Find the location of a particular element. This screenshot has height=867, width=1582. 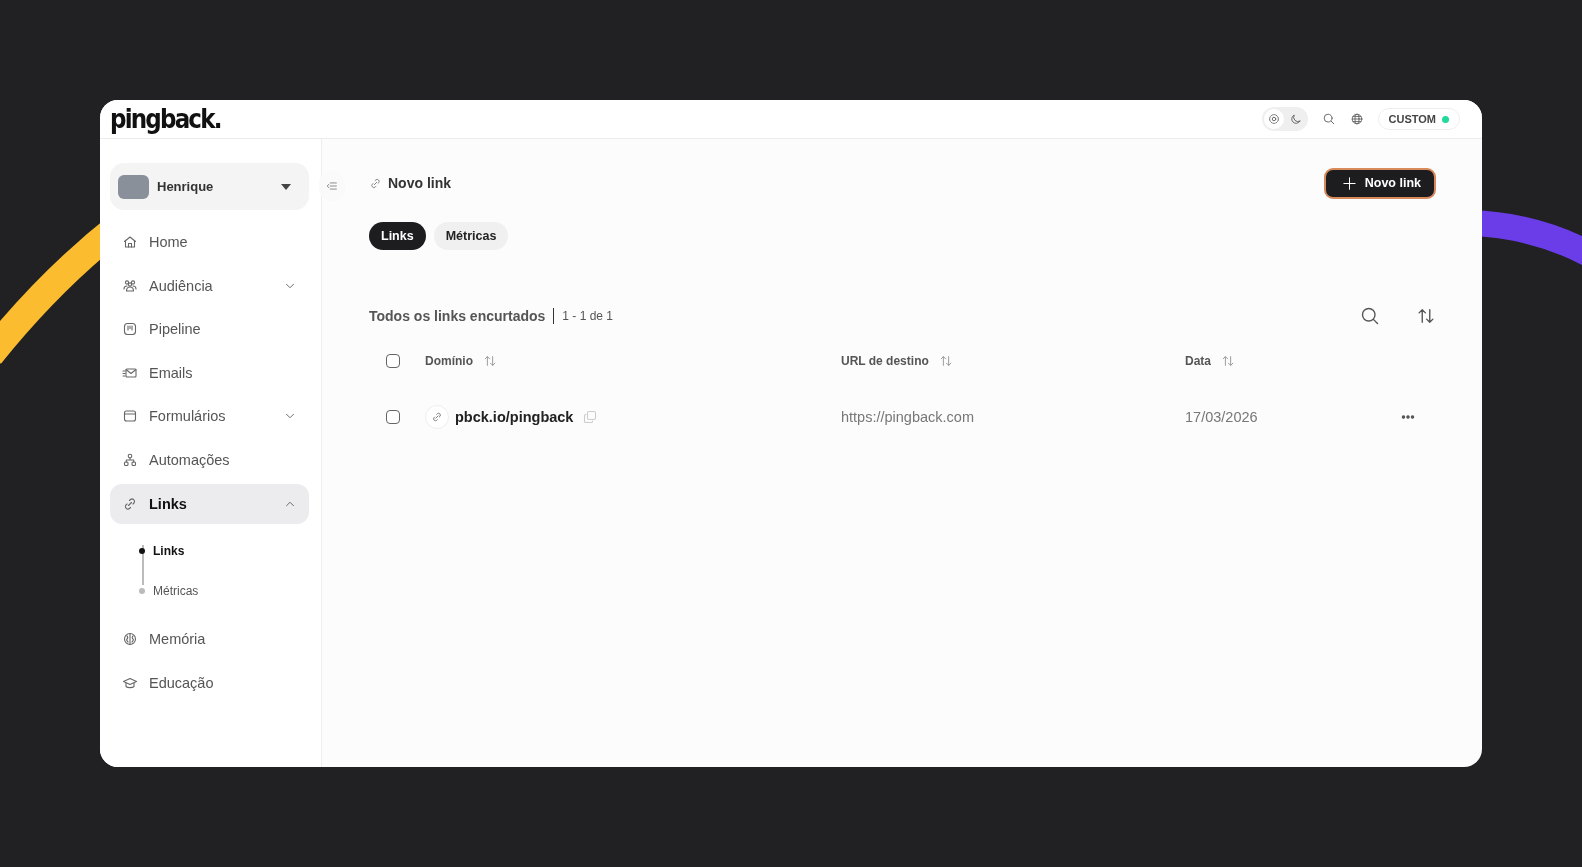

sidebar-item: Pipeline is located at coordinates (209, 329).